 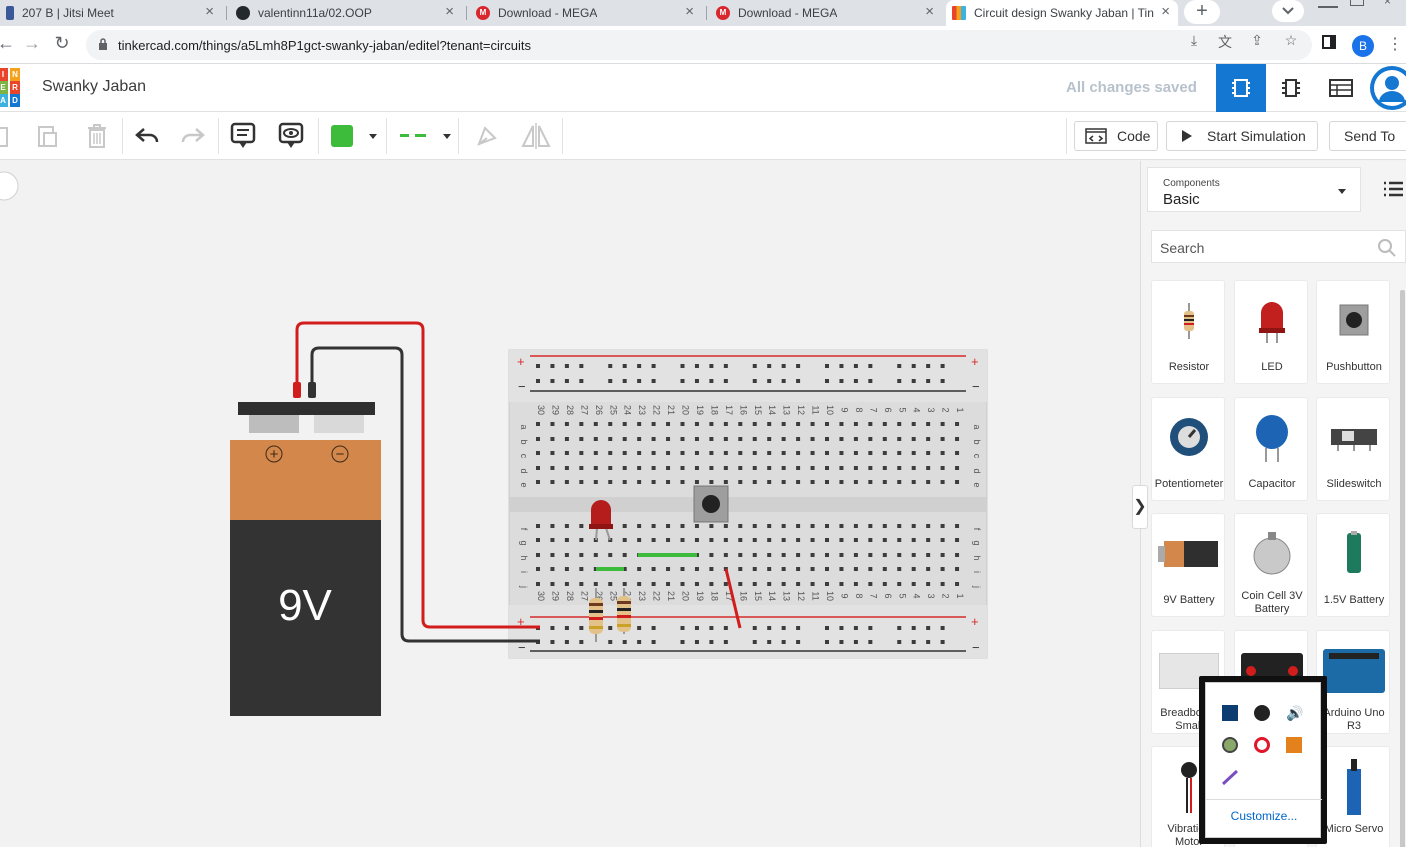 I want to click on network-tray-icon, so click(x=1230, y=713).